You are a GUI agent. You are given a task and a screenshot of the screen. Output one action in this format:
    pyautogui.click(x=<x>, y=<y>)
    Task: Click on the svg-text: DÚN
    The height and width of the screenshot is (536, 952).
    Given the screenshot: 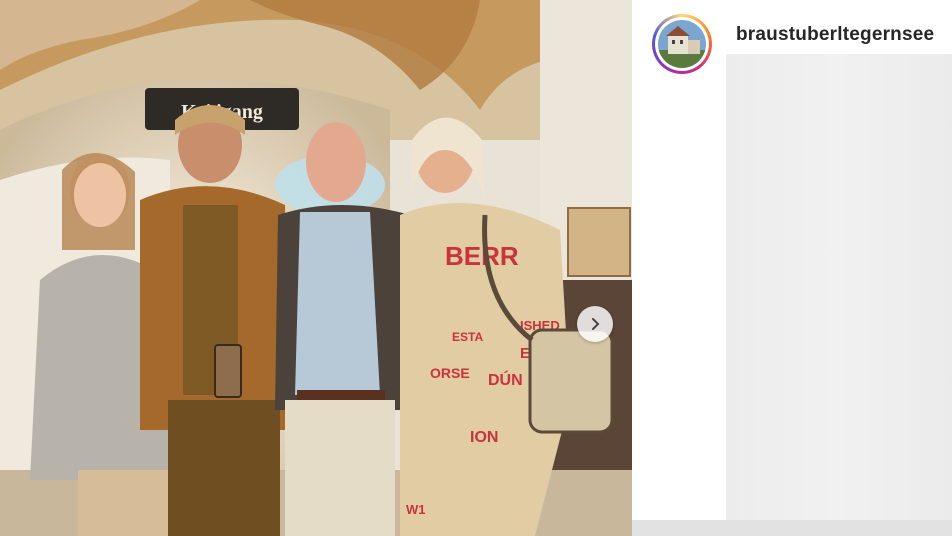 What is the action you would take?
    pyautogui.click(x=505, y=379)
    